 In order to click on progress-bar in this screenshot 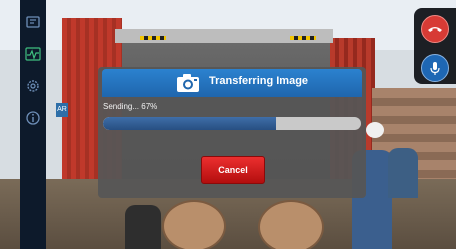, I will do `click(232, 123)`.